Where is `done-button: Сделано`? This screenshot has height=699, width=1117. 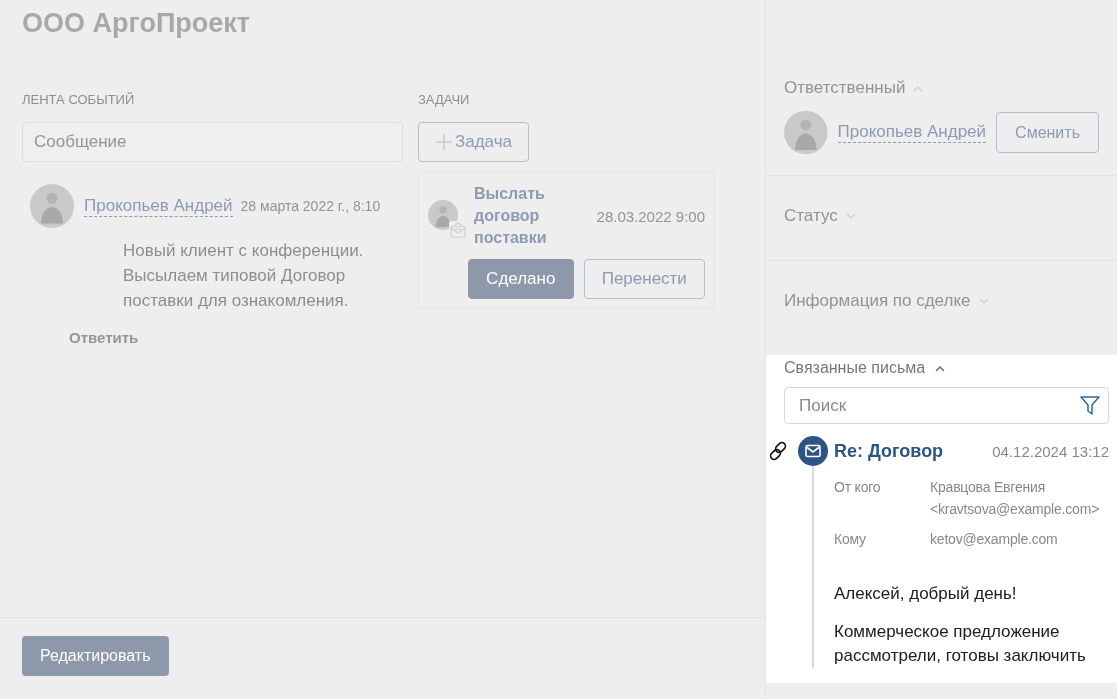
done-button: Сделано is located at coordinates (521, 279).